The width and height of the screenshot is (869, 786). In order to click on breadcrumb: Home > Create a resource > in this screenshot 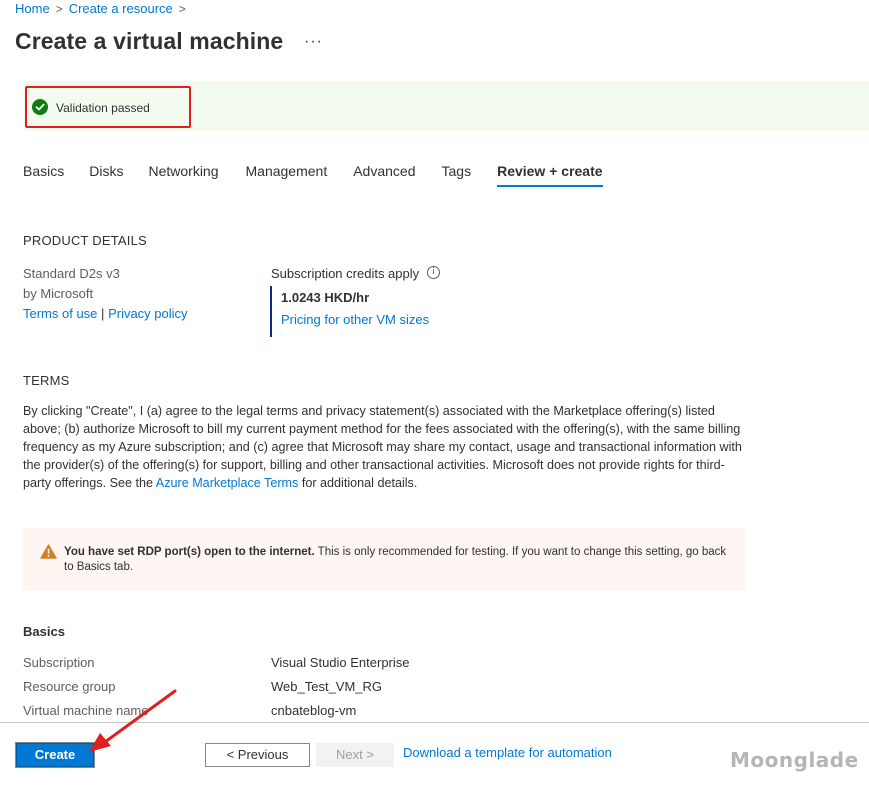, I will do `click(100, 8)`.